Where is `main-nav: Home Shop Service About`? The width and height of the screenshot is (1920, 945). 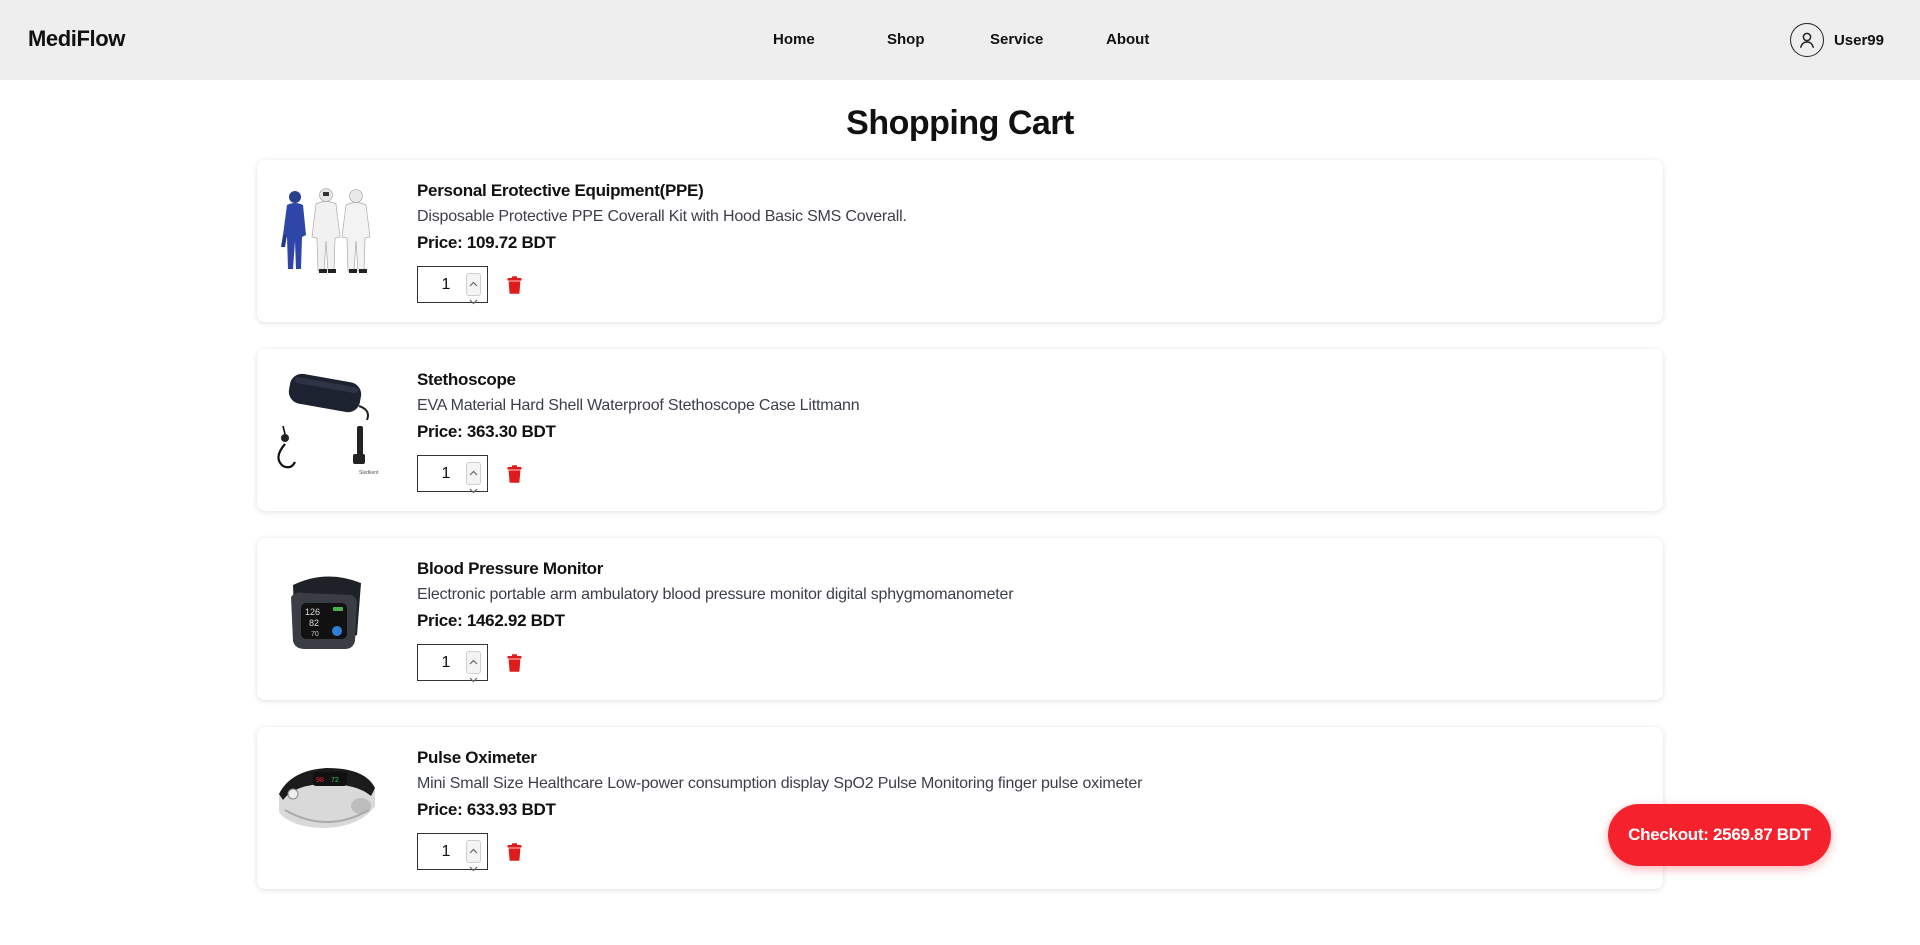 main-nav: Home Shop Service About is located at coordinates (960, 41).